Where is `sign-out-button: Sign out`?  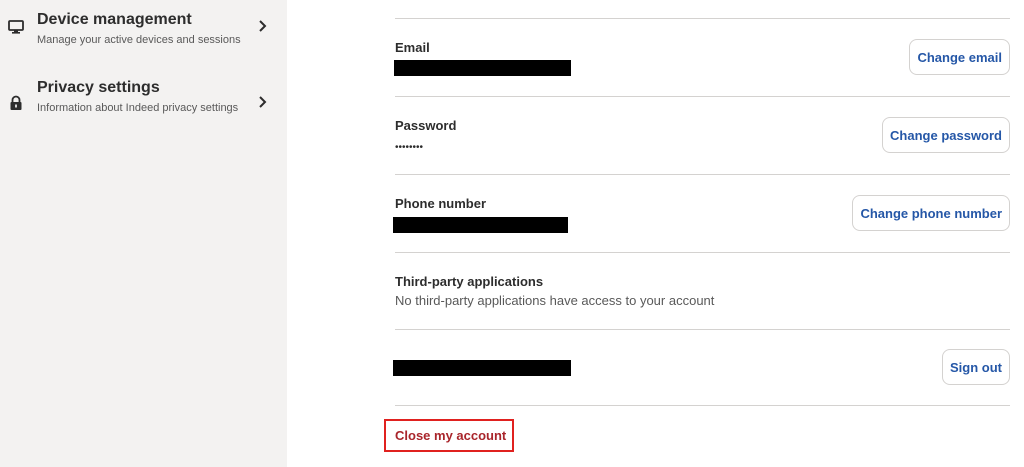
sign-out-button: Sign out is located at coordinates (976, 367).